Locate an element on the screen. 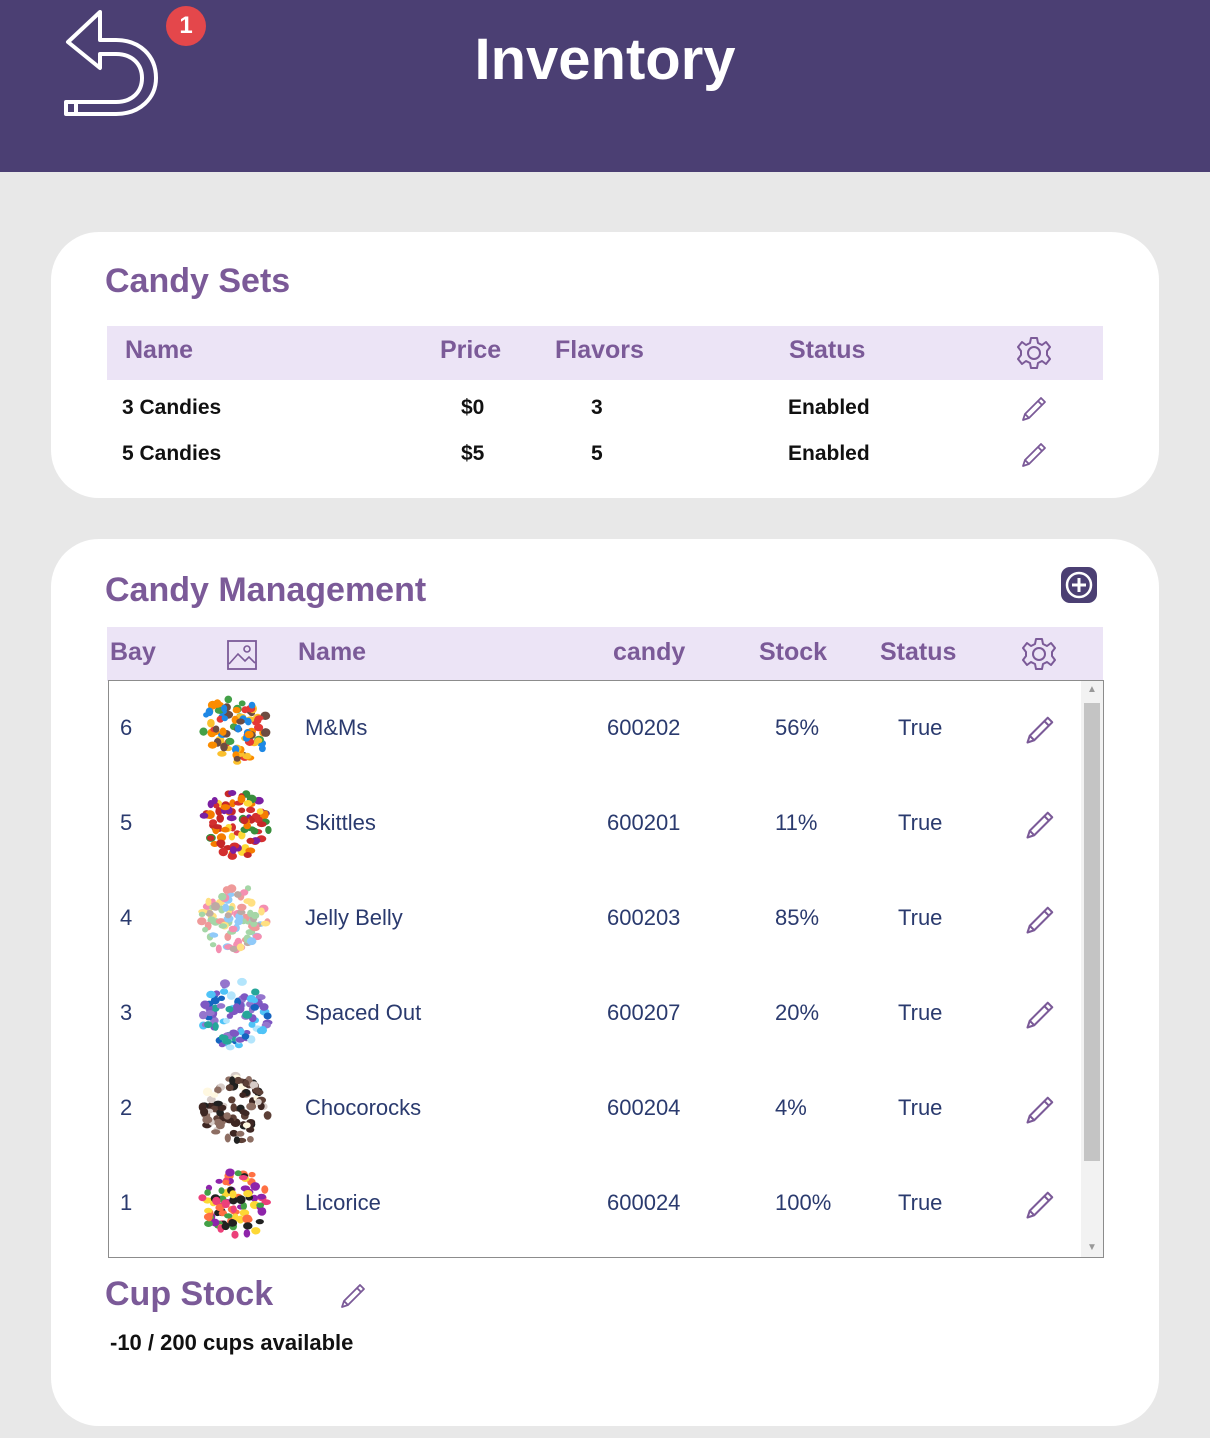 This screenshot has width=1210, height=1438. candy-name: Licorice is located at coordinates (343, 1202).